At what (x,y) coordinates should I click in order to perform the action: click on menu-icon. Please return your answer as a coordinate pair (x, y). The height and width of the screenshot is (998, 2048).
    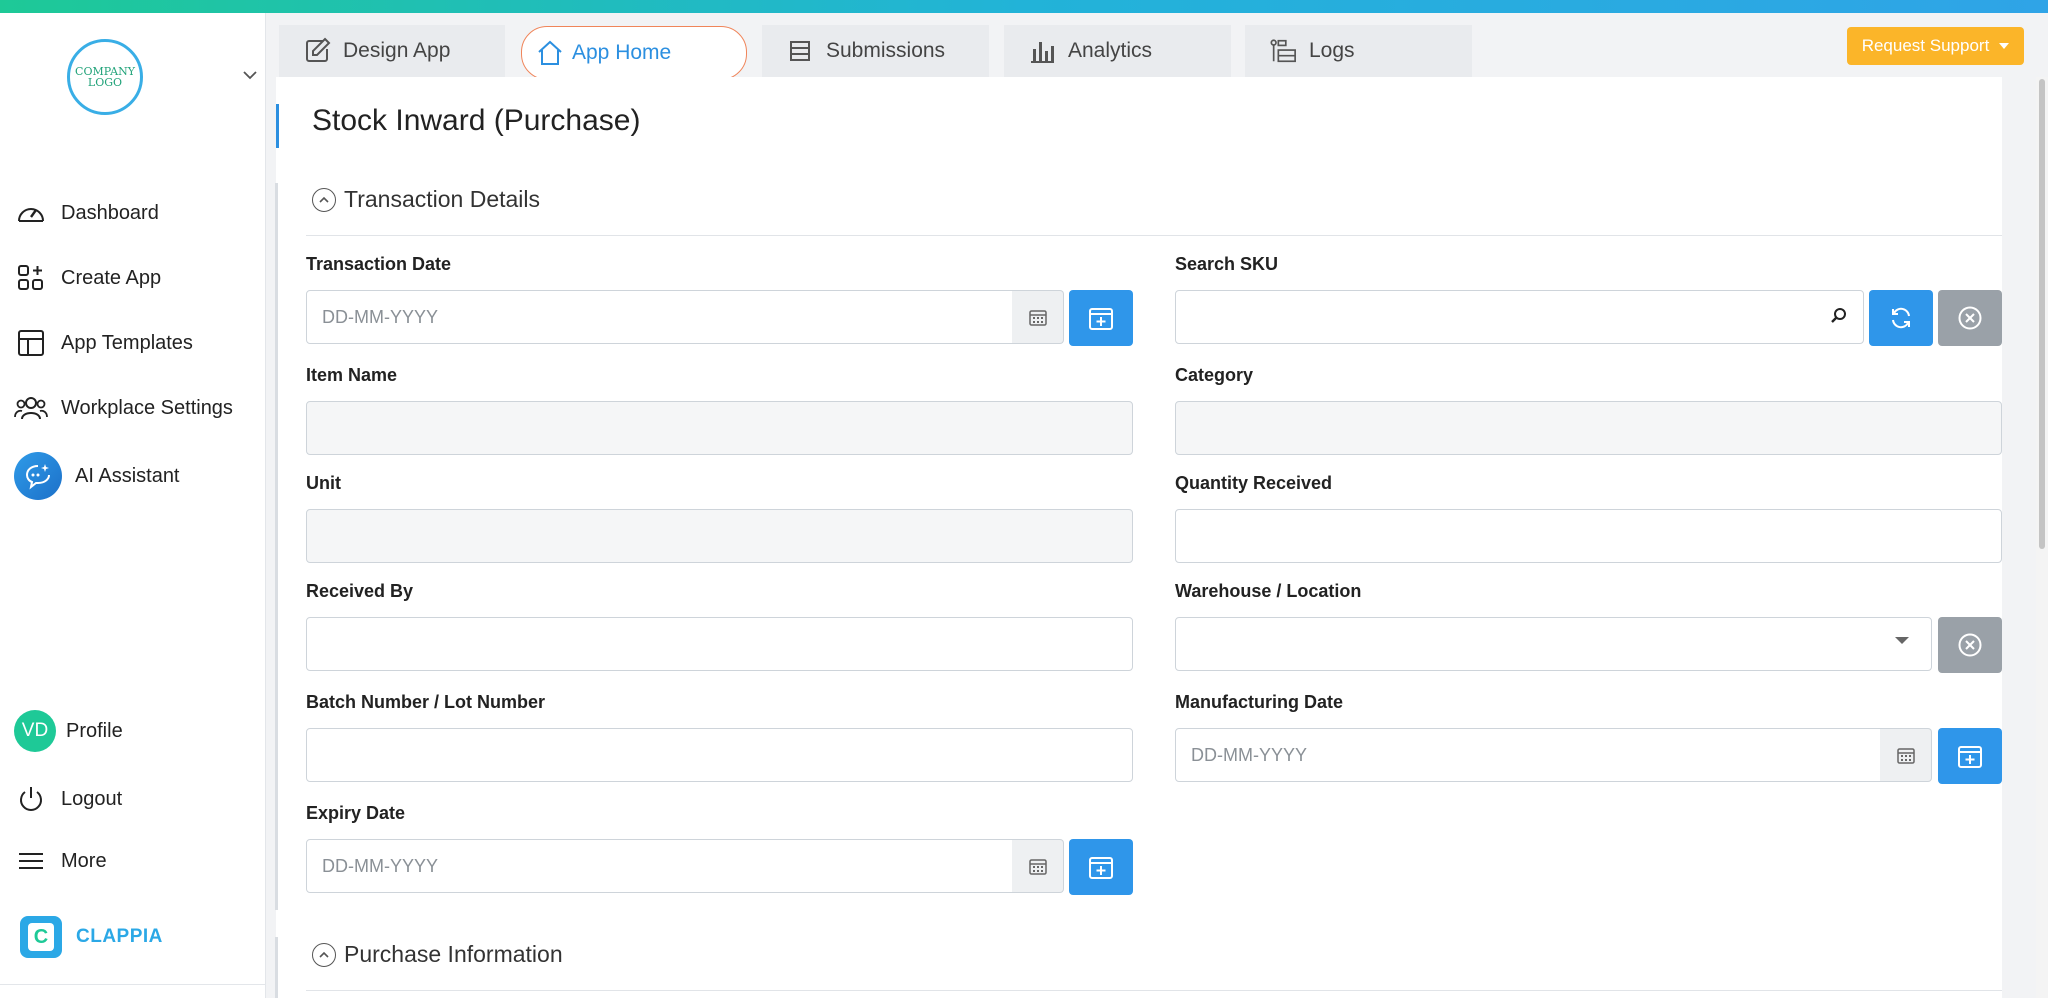
    Looking at the image, I should click on (31, 861).